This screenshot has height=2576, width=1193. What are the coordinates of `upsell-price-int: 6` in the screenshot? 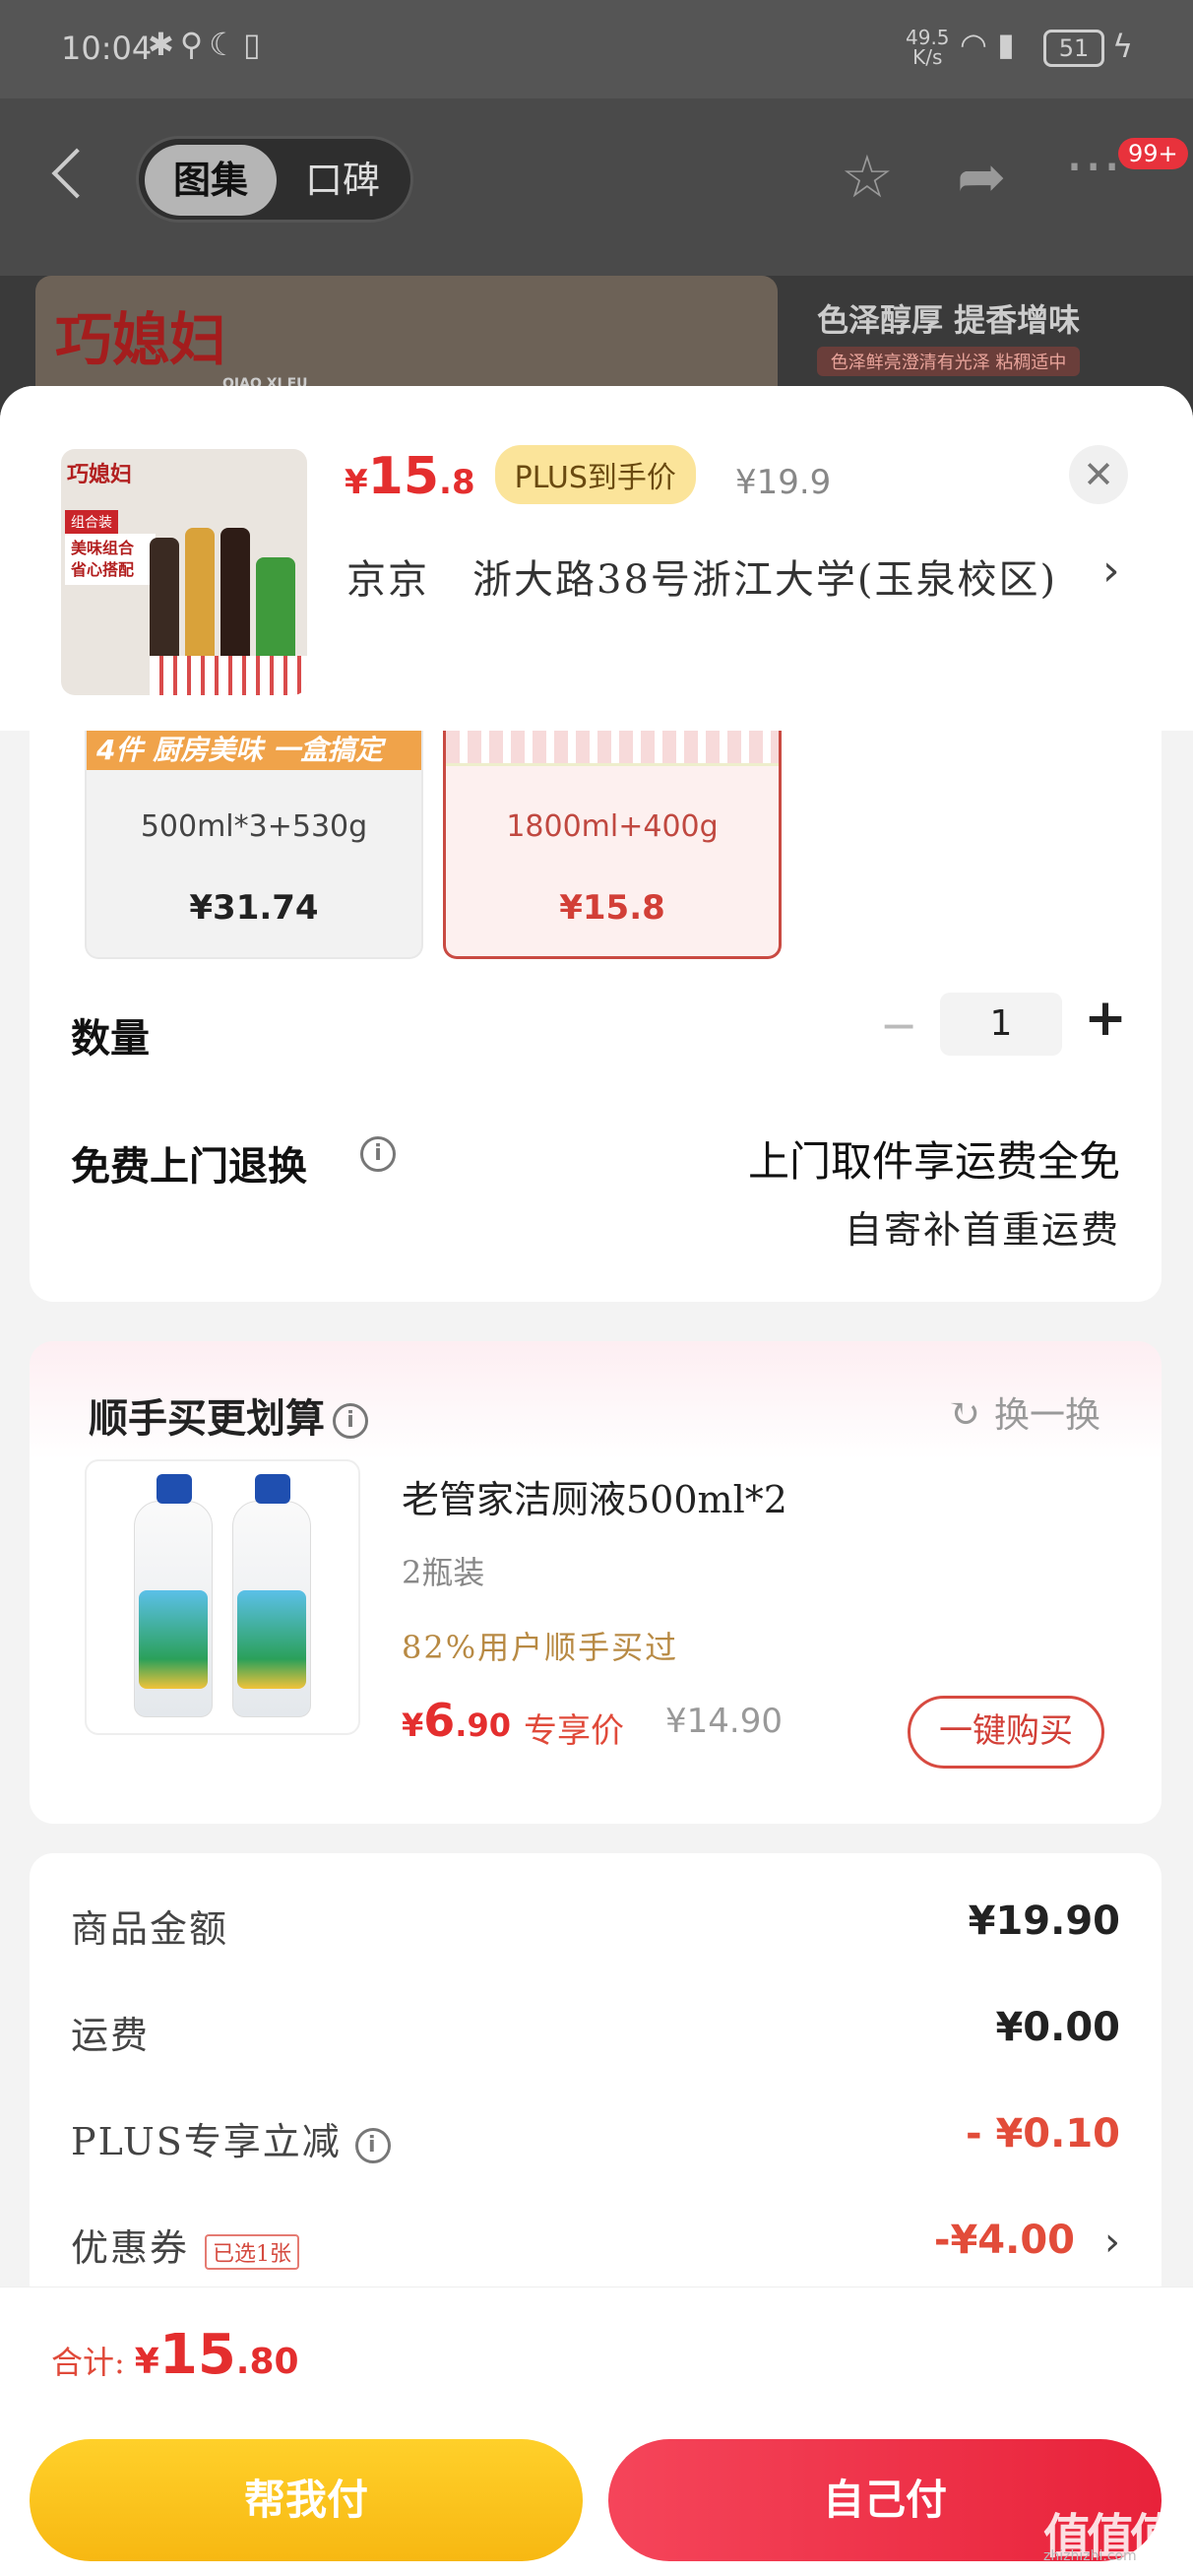 It's located at (439, 1720).